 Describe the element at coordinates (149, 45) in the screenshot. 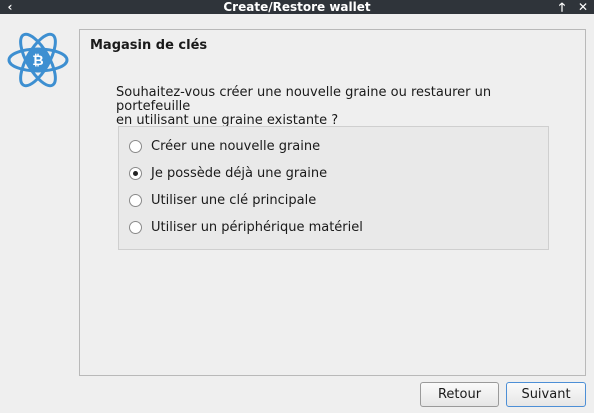

I see `panel-title: Magasin de clés` at that location.